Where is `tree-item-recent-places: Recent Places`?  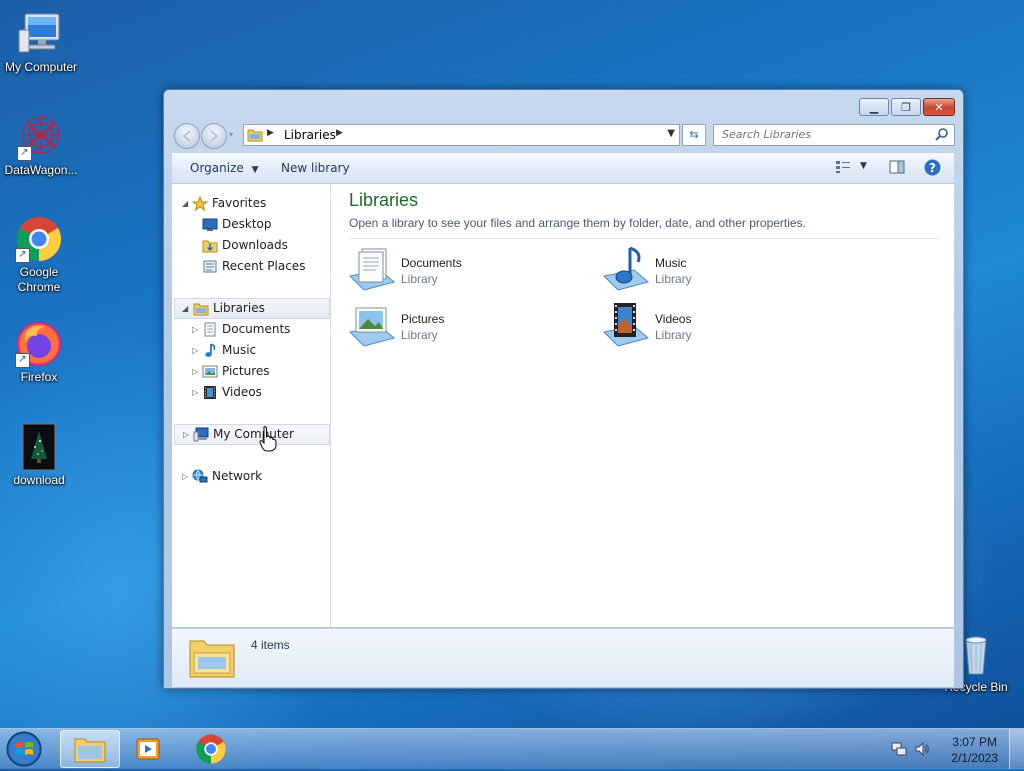
tree-item-recent-places: Recent Places is located at coordinates (250, 266).